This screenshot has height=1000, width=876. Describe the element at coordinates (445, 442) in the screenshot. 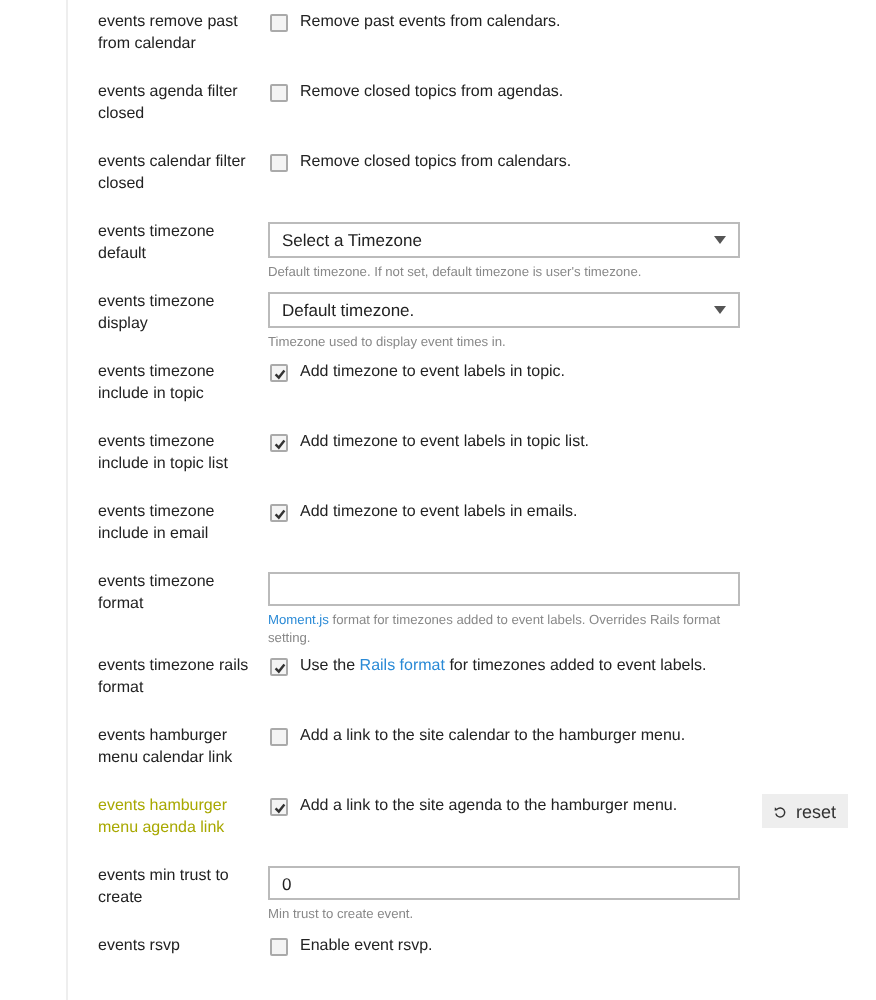

I see `checkbox-label: Add timezone to event labels in topic list.` at that location.